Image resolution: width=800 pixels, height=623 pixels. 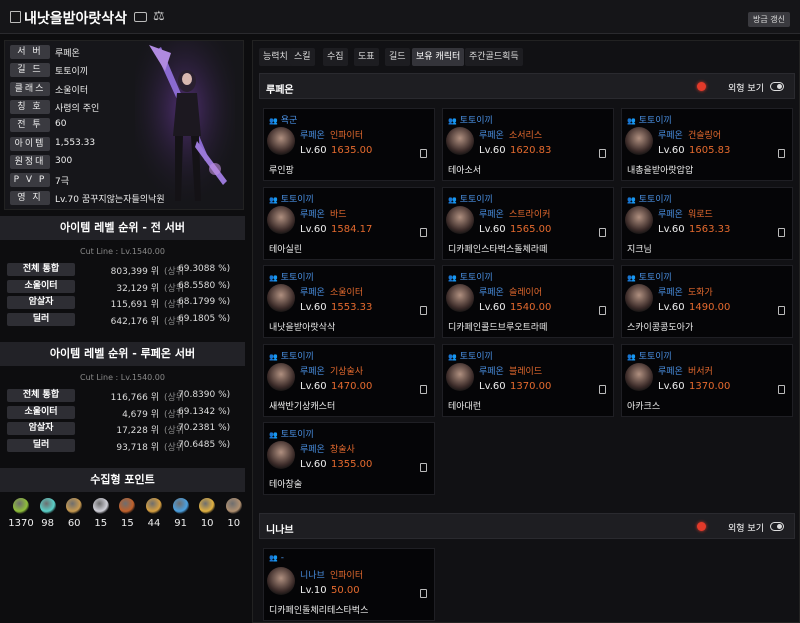 I want to click on update-button: 방금 갱신, so click(x=769, y=19).